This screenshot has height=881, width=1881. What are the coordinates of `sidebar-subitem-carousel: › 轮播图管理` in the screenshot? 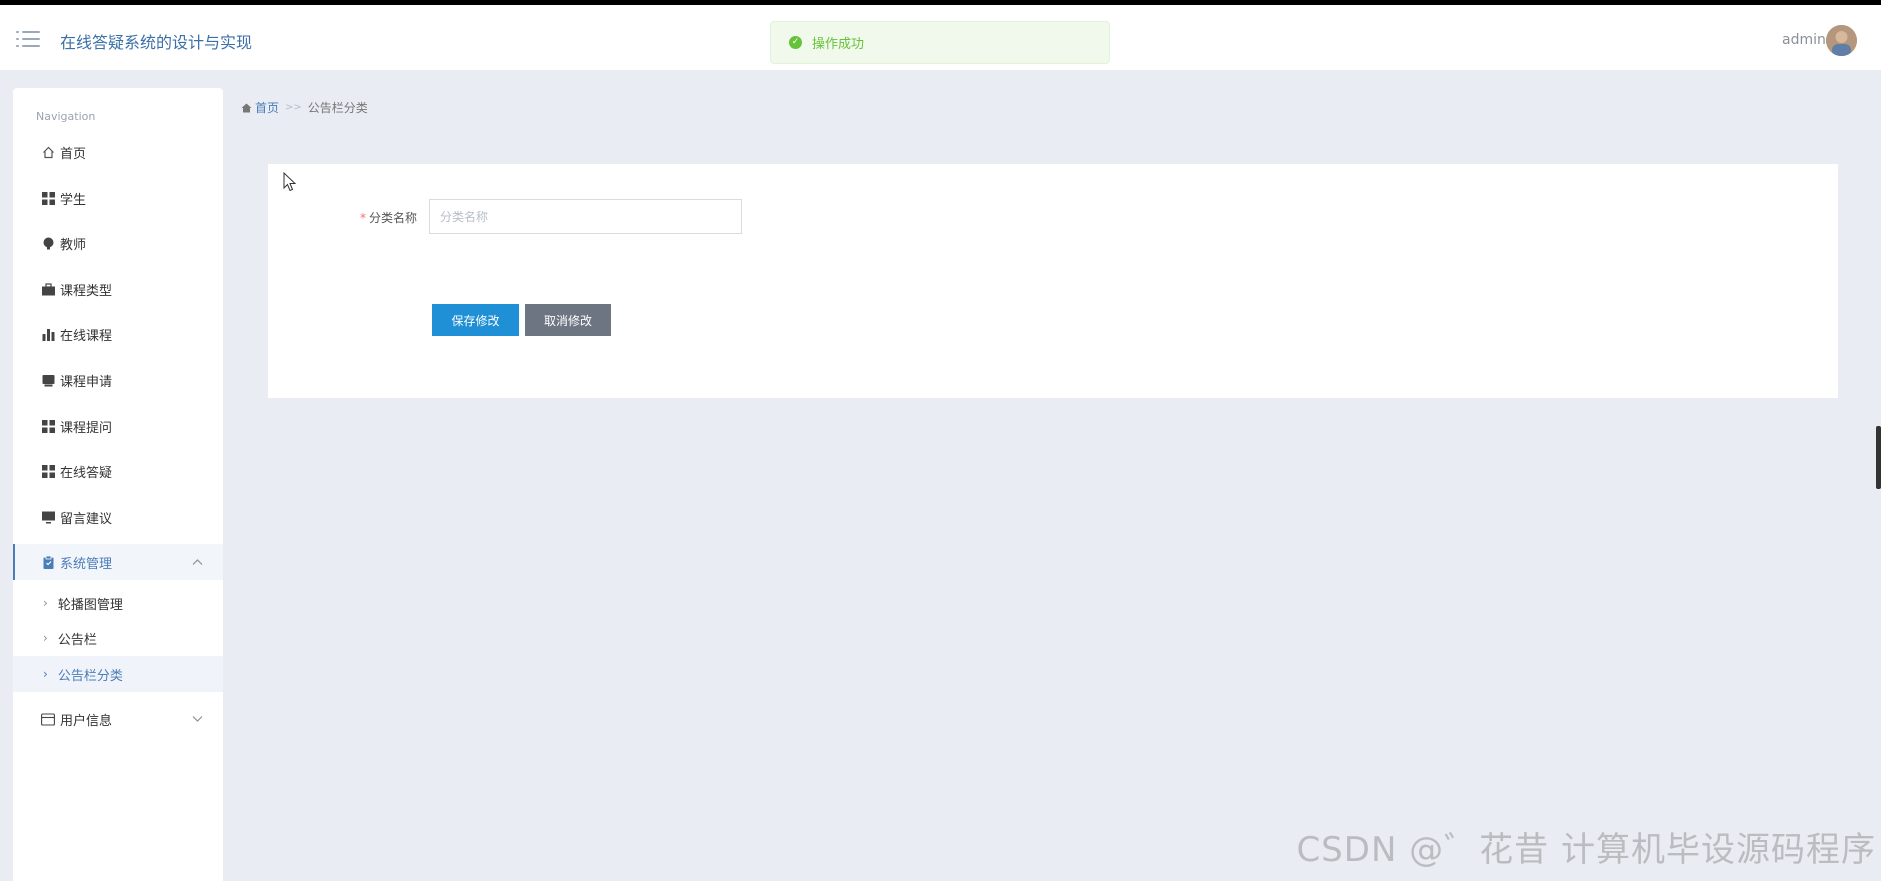 It's located at (118, 603).